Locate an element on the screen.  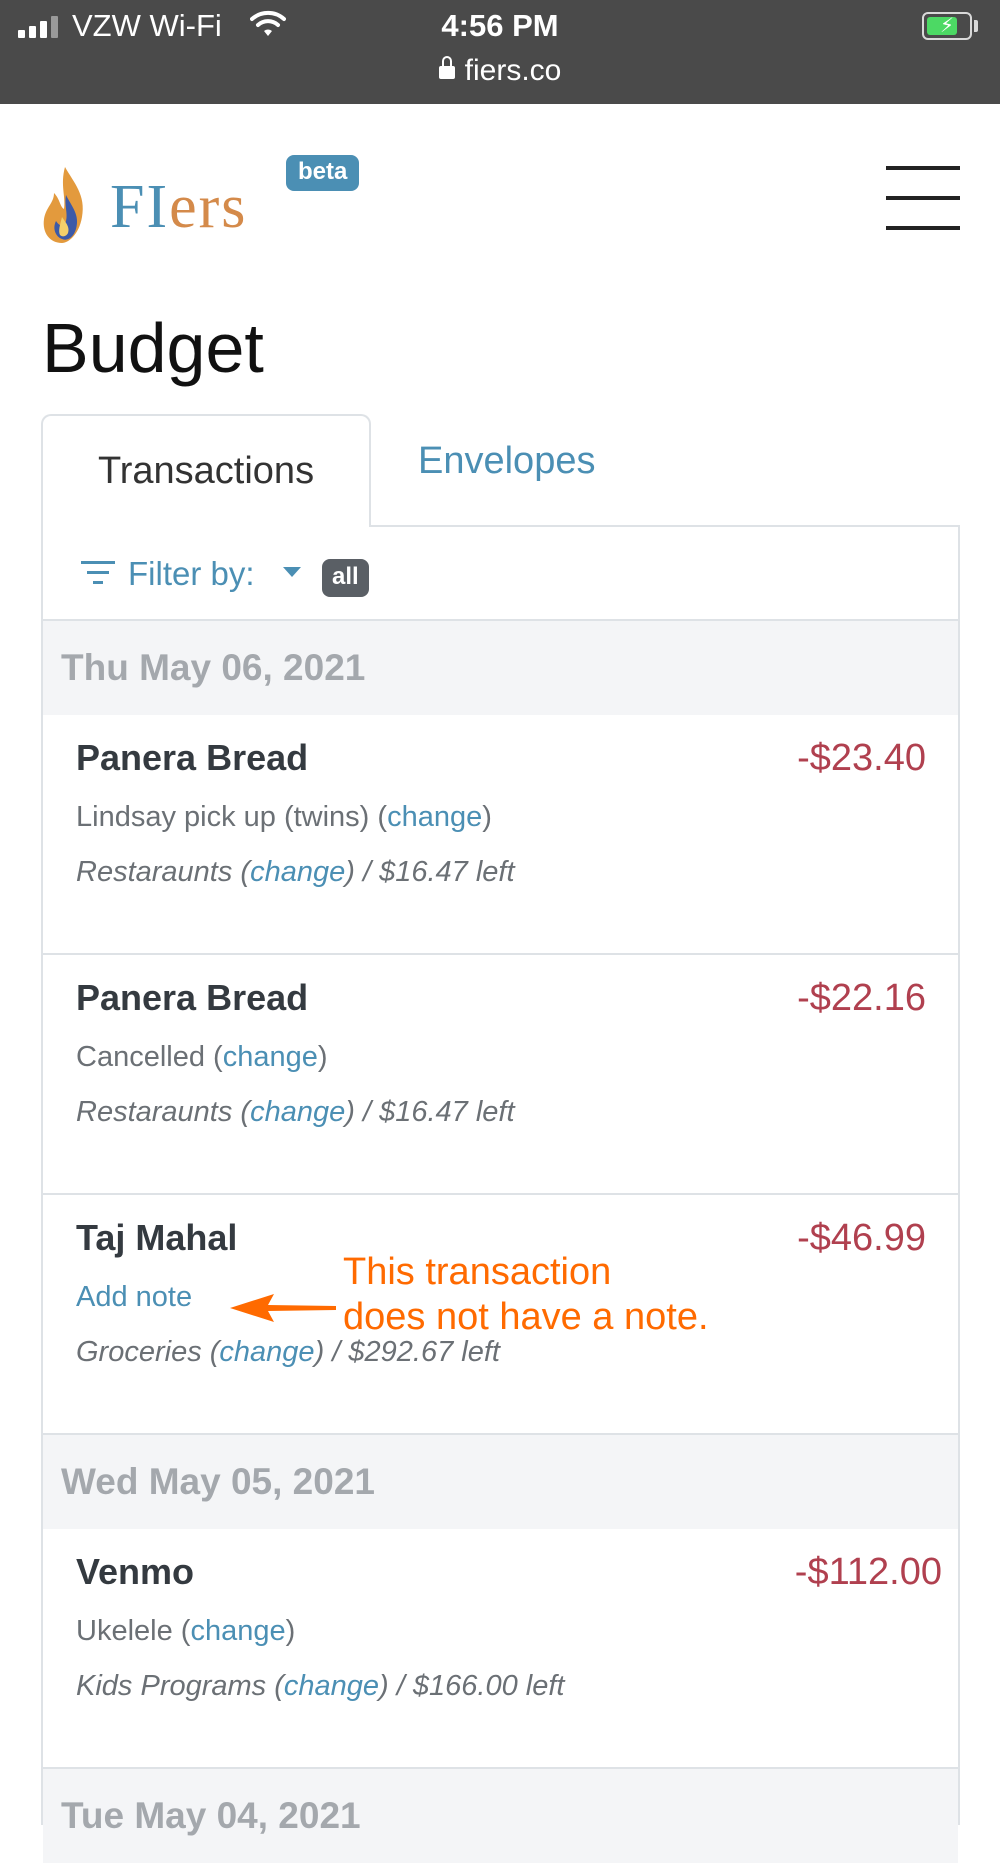
lock-icon is located at coordinates (446, 67).